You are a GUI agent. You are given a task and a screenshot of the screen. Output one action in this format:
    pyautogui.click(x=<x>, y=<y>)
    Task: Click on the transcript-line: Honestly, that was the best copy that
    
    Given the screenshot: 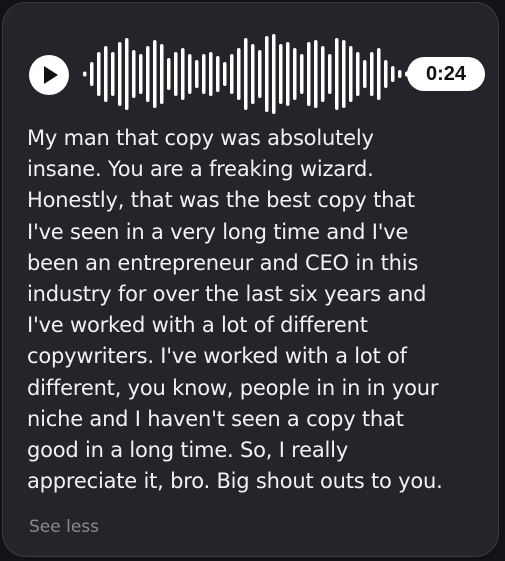 What is the action you would take?
    pyautogui.click(x=221, y=200)
    